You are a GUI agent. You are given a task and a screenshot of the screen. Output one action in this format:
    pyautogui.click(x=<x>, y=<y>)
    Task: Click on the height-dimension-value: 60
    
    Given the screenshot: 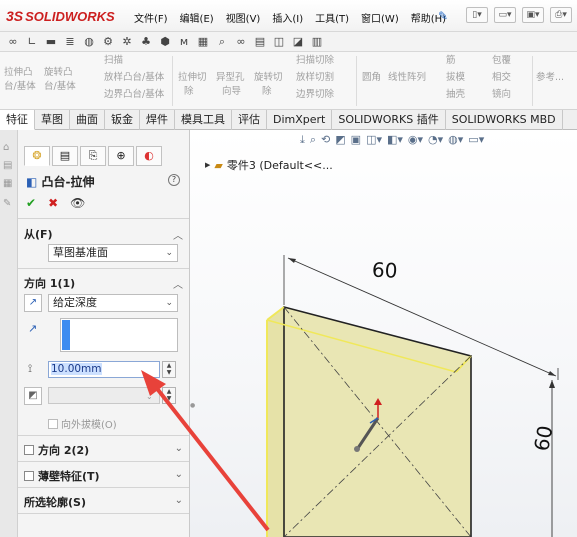 What is the action you would take?
    pyautogui.click(x=543, y=438)
    